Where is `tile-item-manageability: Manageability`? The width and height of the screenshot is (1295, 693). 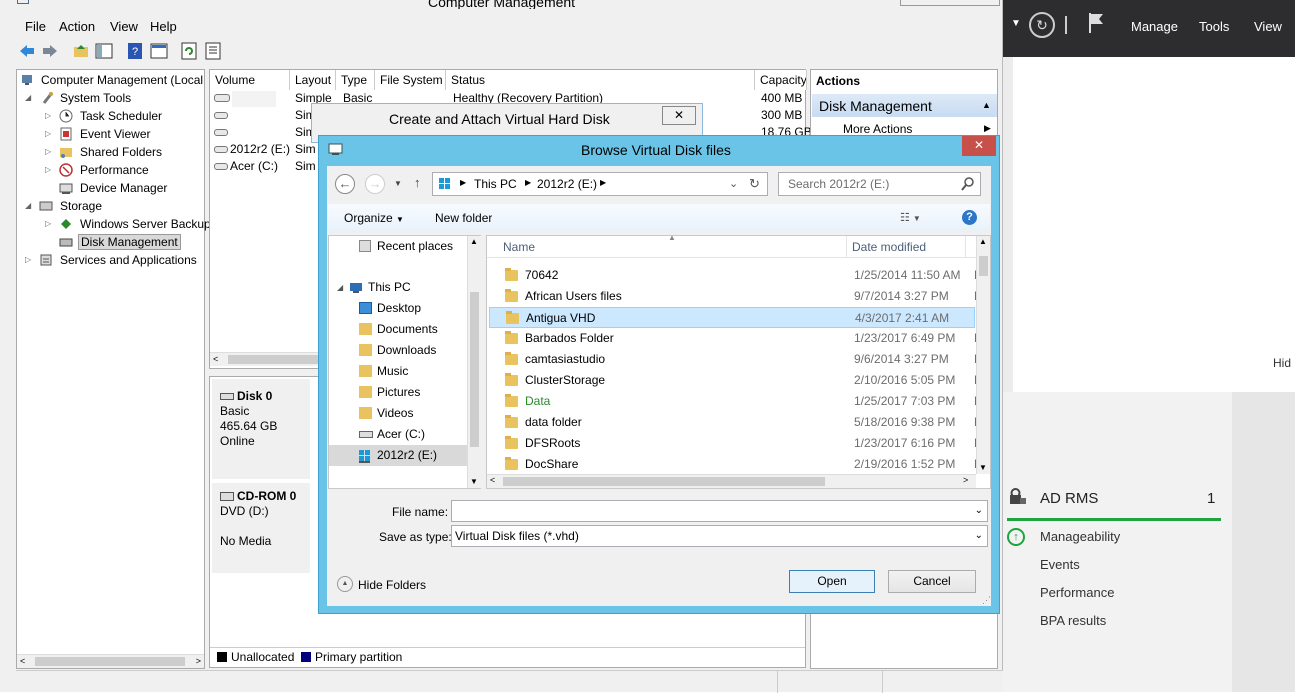 tile-item-manageability: Manageability is located at coordinates (1080, 536).